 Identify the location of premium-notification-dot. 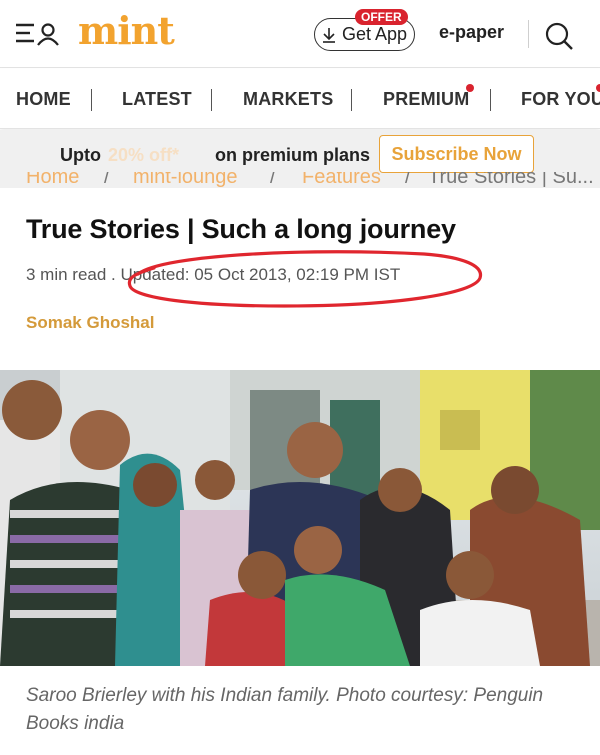
(470, 88).